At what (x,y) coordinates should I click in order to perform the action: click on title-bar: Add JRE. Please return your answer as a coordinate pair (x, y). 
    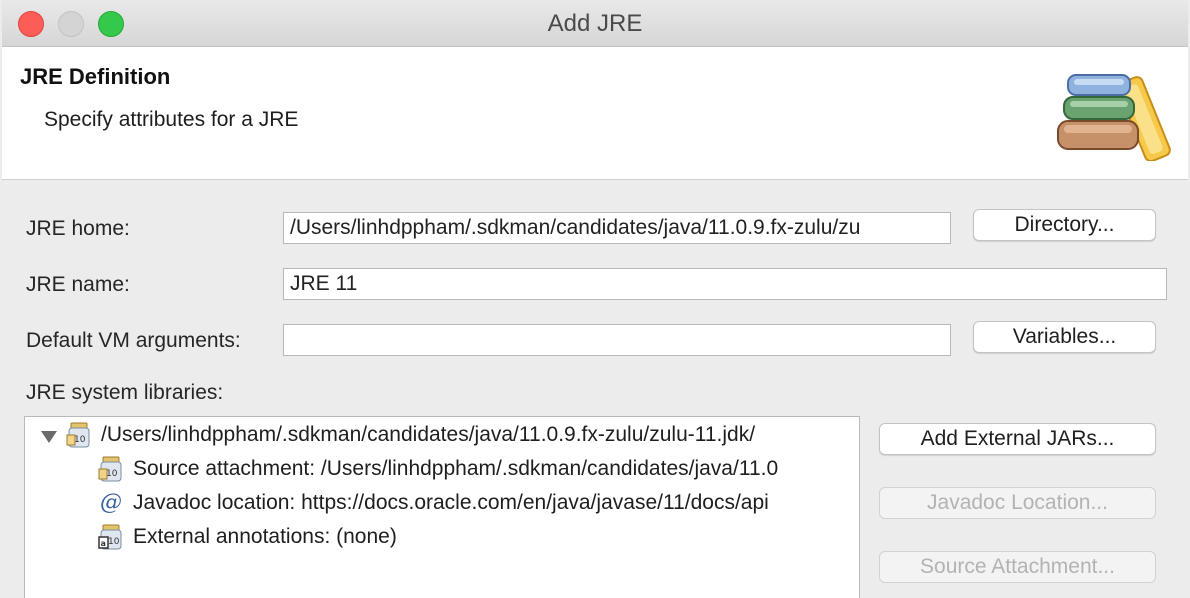
    Looking at the image, I should click on (595, 23).